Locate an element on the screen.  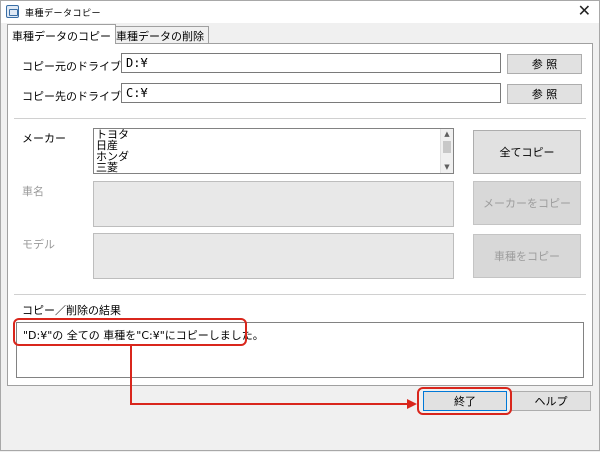
tab-copy: 車種データのコピー is located at coordinates (61, 34).